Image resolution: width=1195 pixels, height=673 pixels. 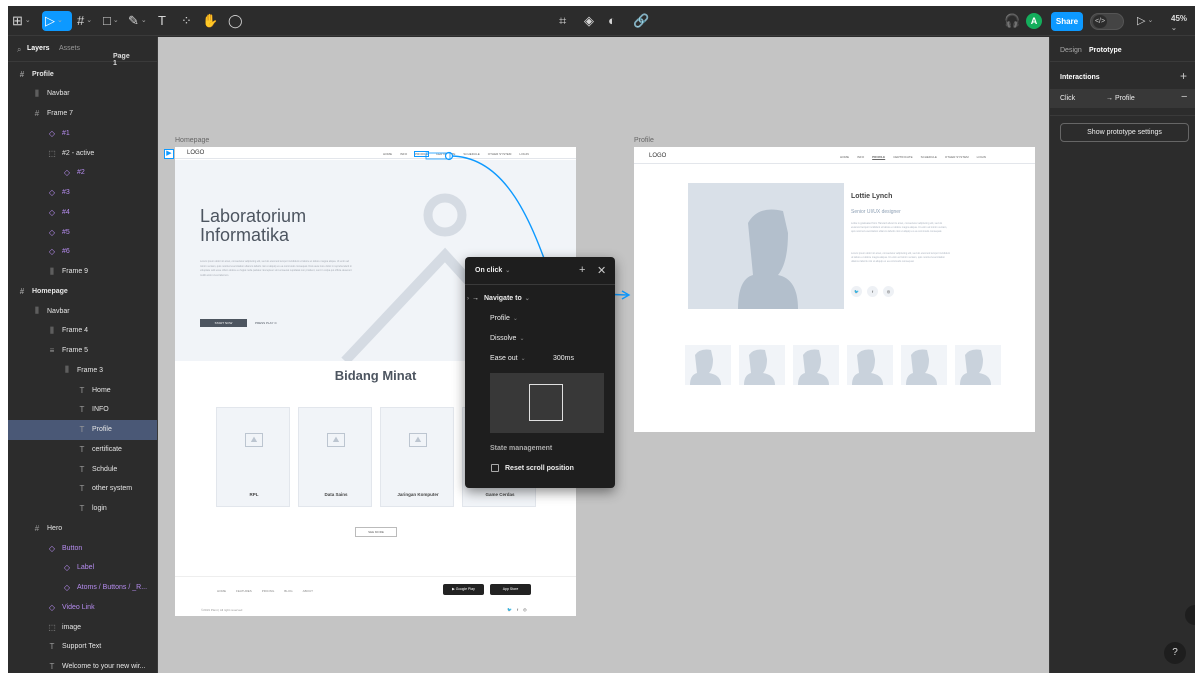 I want to click on layer-item: ◇ Label, so click(x=82, y=568).